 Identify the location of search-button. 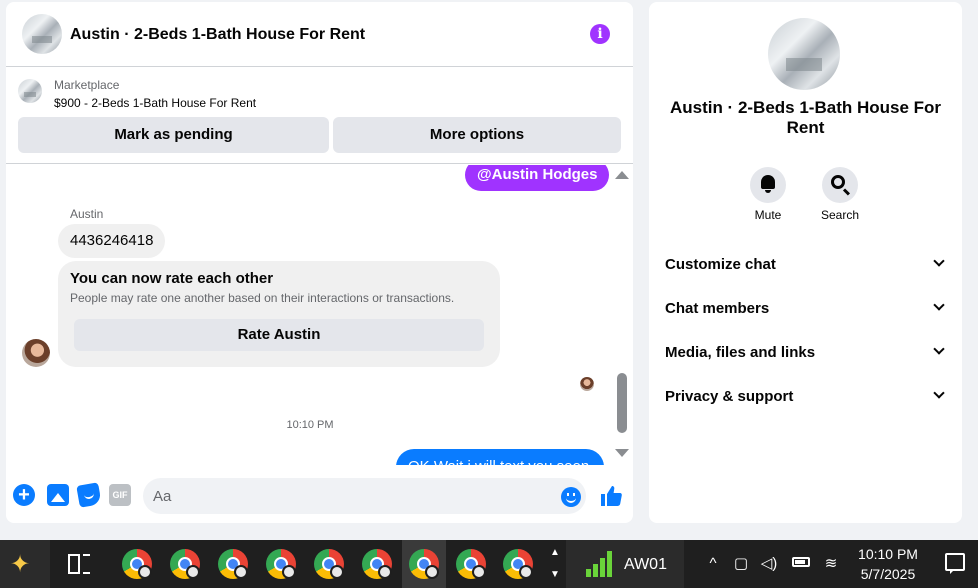
(840, 185).